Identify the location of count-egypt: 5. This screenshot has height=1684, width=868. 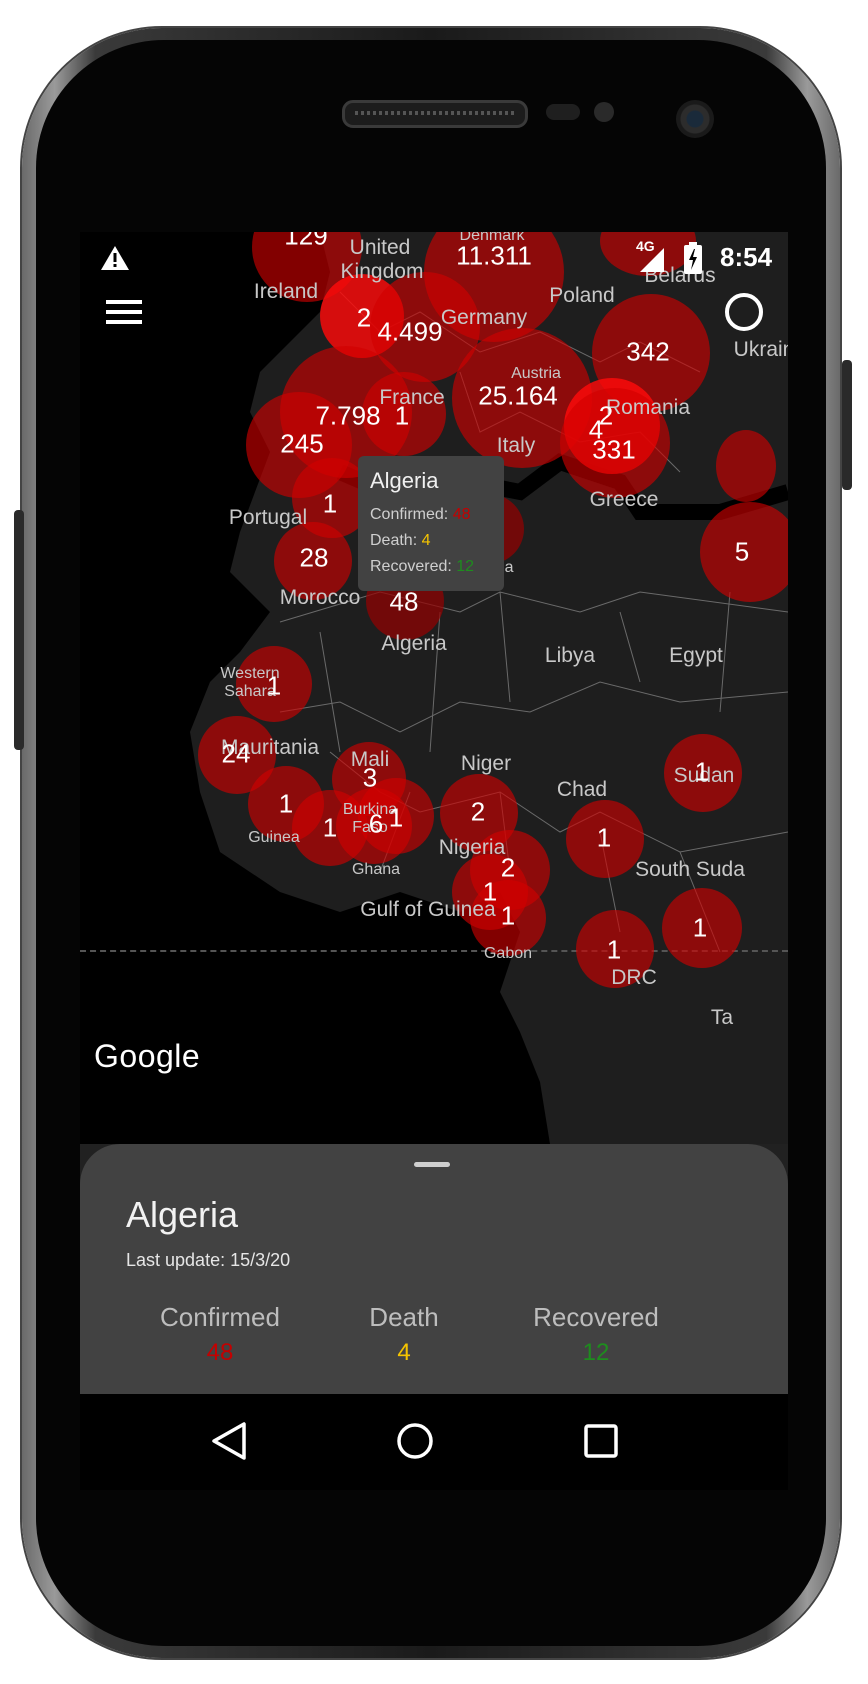
(742, 551).